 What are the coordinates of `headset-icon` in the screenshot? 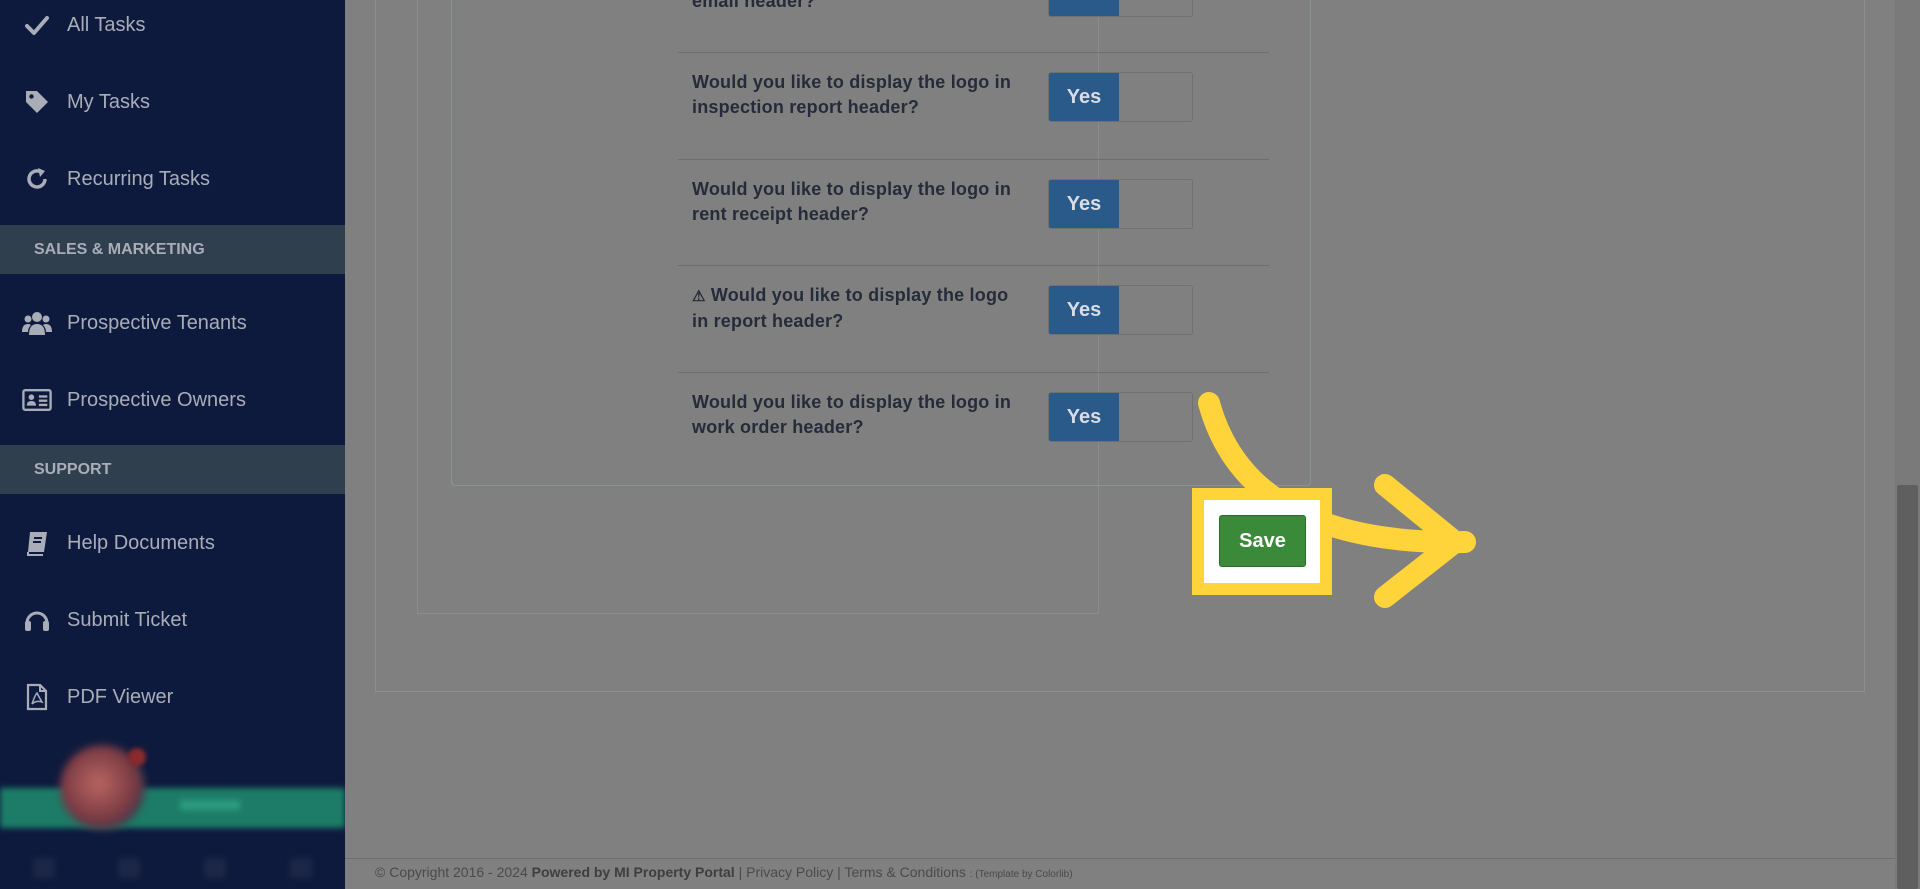 It's located at (37, 620).